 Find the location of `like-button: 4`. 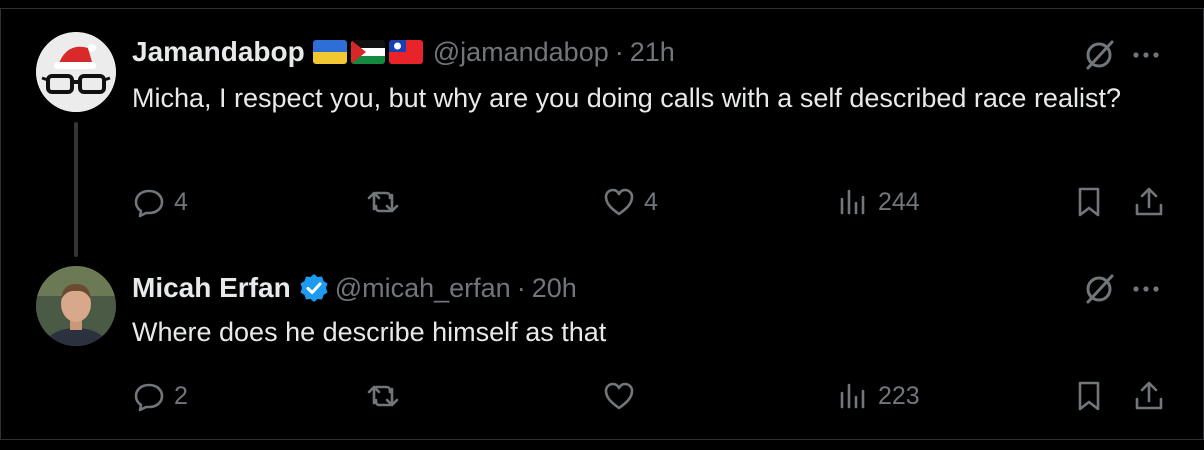

like-button: 4 is located at coordinates (630, 202).